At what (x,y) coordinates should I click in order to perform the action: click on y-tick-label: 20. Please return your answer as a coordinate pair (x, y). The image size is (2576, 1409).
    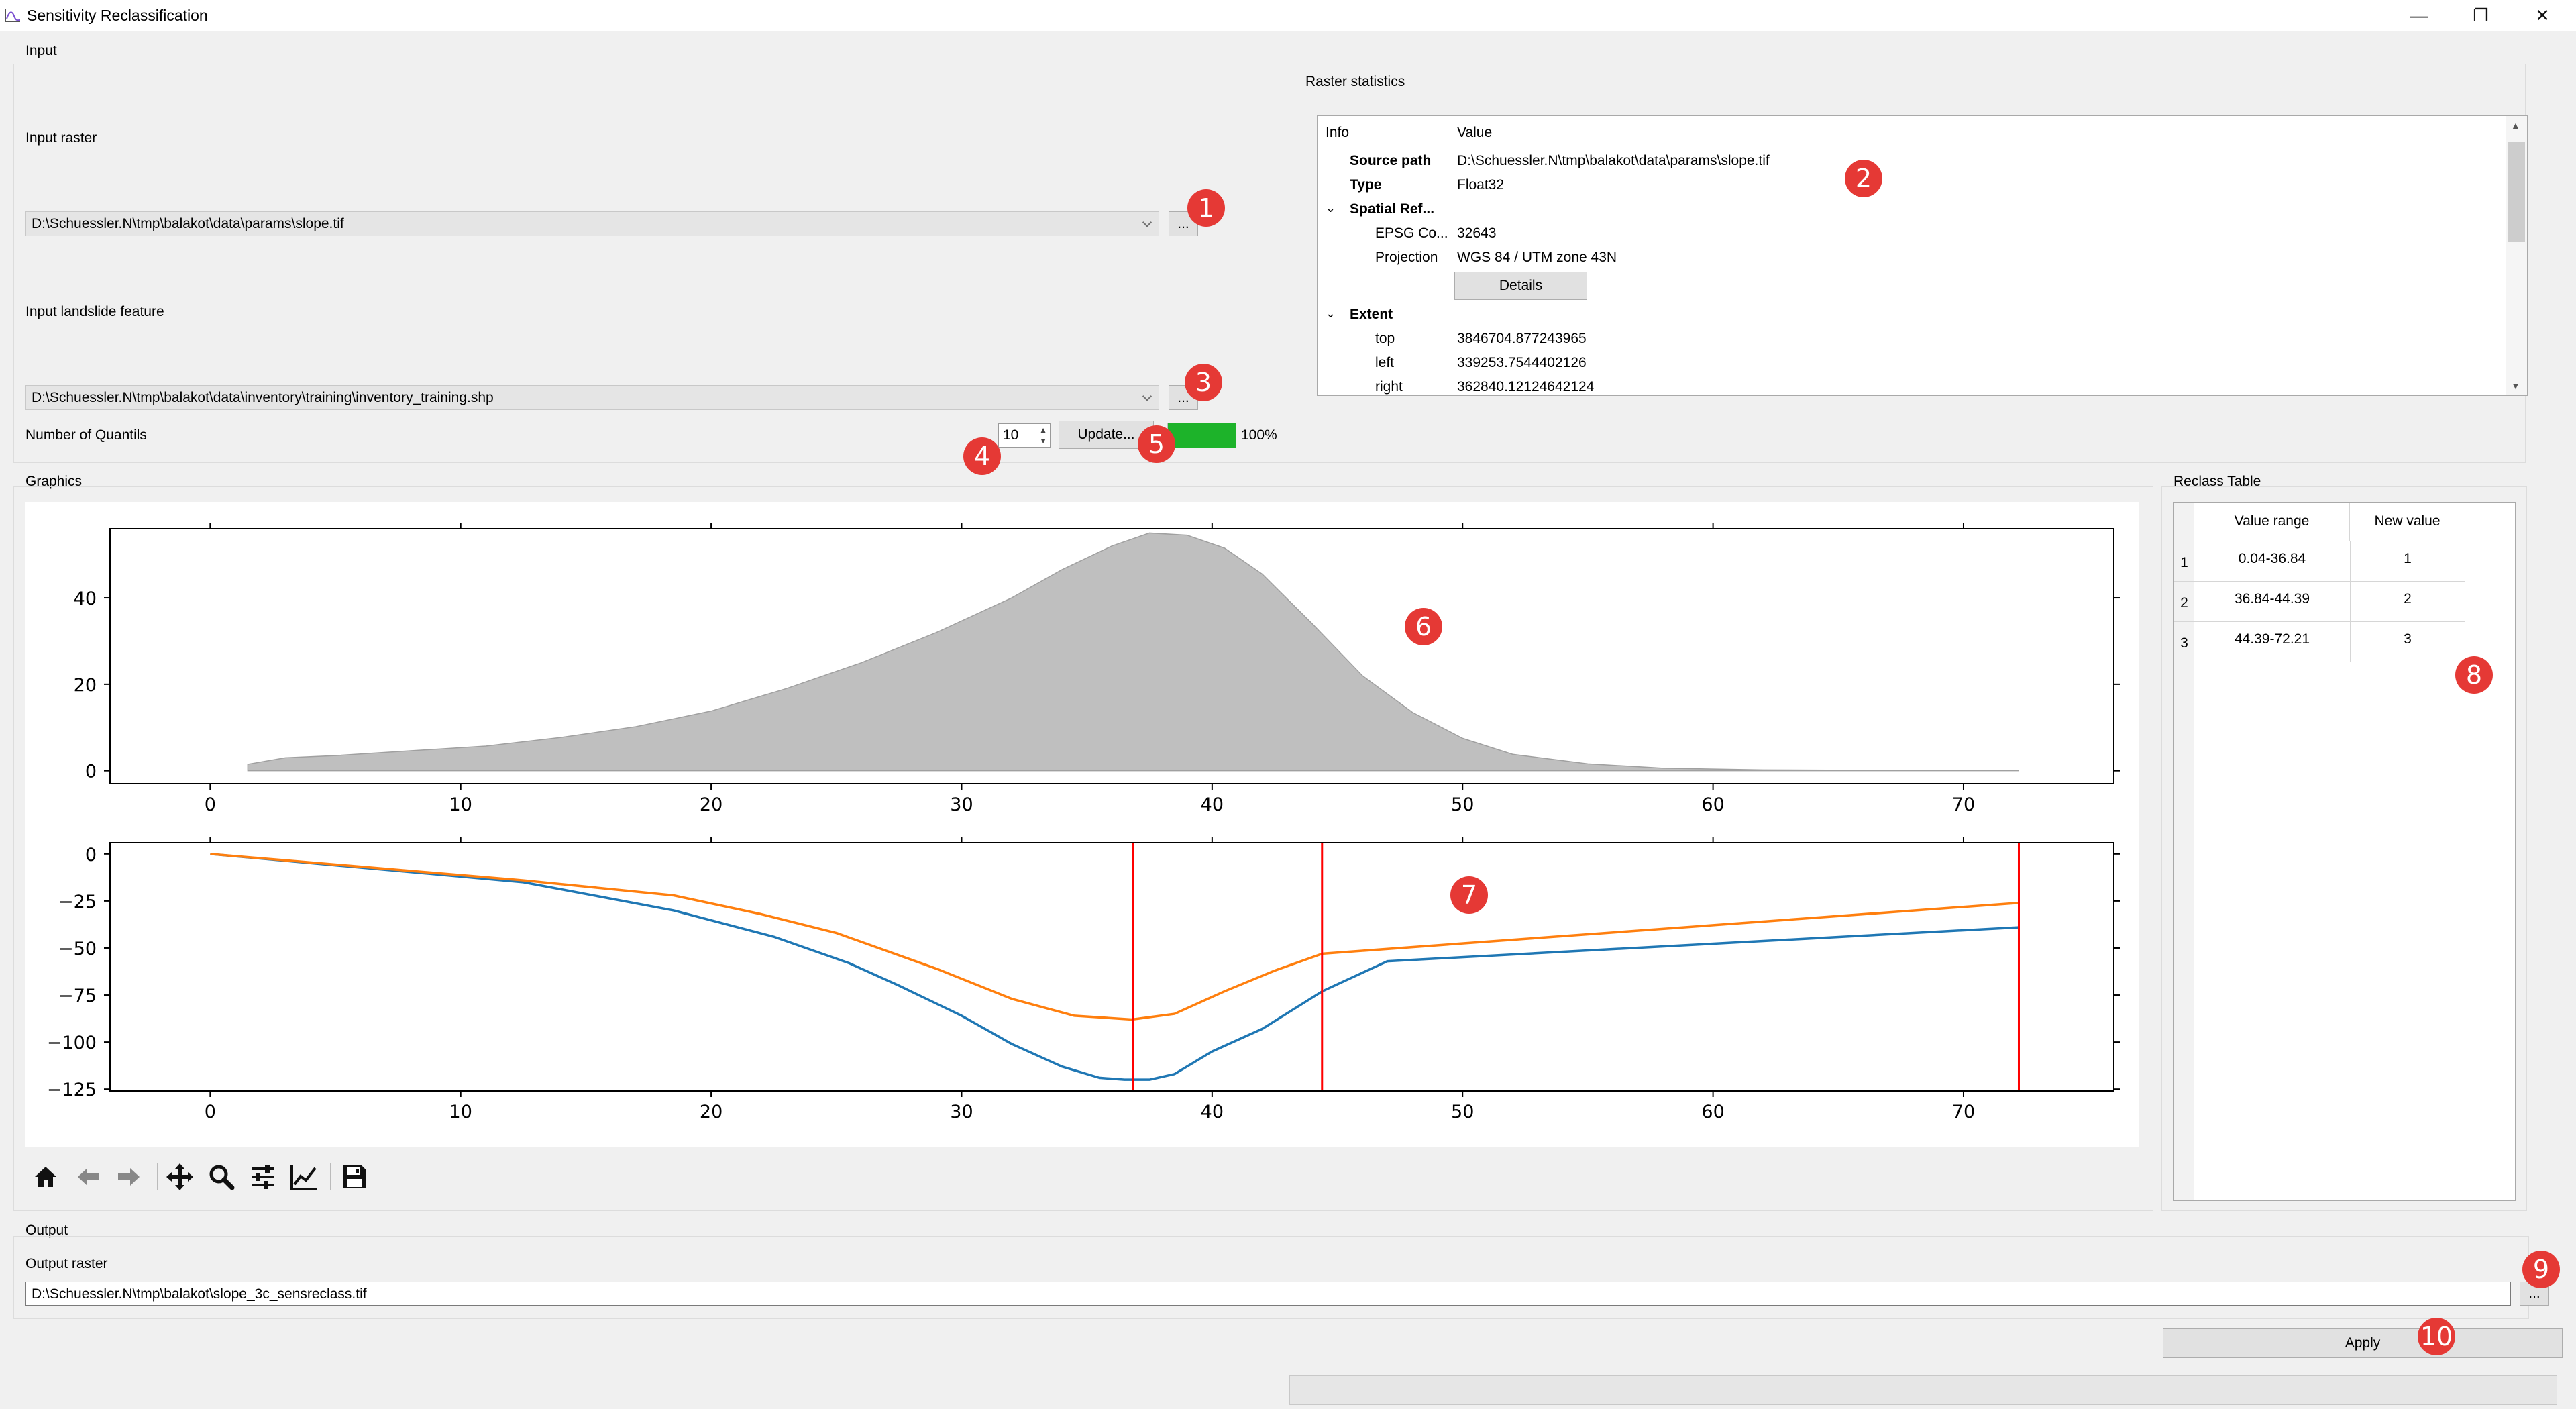
    Looking at the image, I should click on (85, 685).